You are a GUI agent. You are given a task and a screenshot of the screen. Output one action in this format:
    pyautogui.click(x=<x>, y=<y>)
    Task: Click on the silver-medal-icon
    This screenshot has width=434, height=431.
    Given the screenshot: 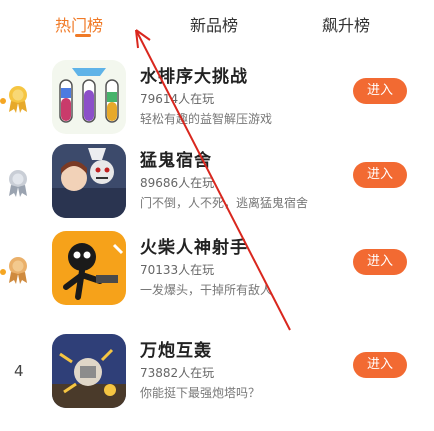 What is the action you would take?
    pyautogui.click(x=18, y=183)
    